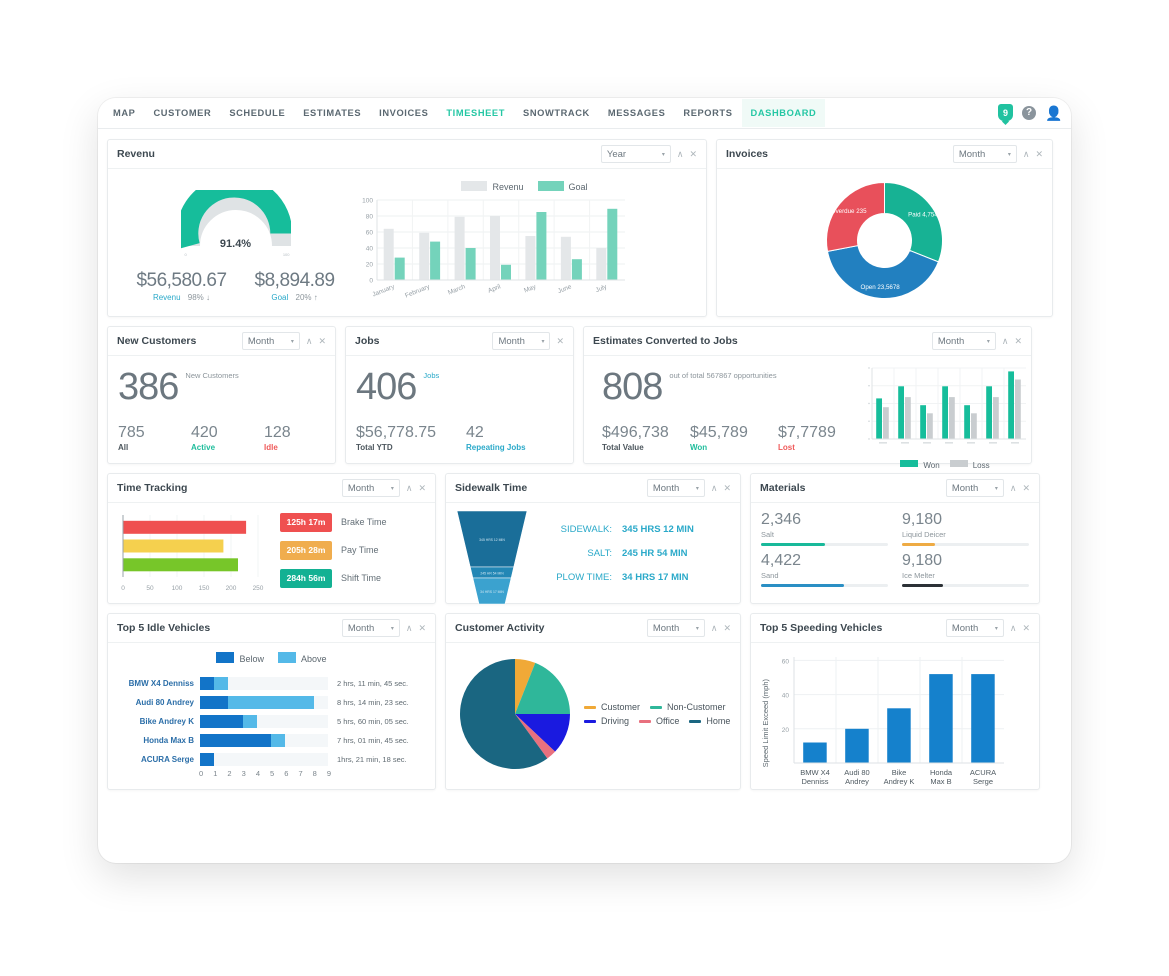 This screenshot has height=976, width=1169. I want to click on time-tracking-bar-chart: 0 50 100 150 200 250, so click(193, 554).